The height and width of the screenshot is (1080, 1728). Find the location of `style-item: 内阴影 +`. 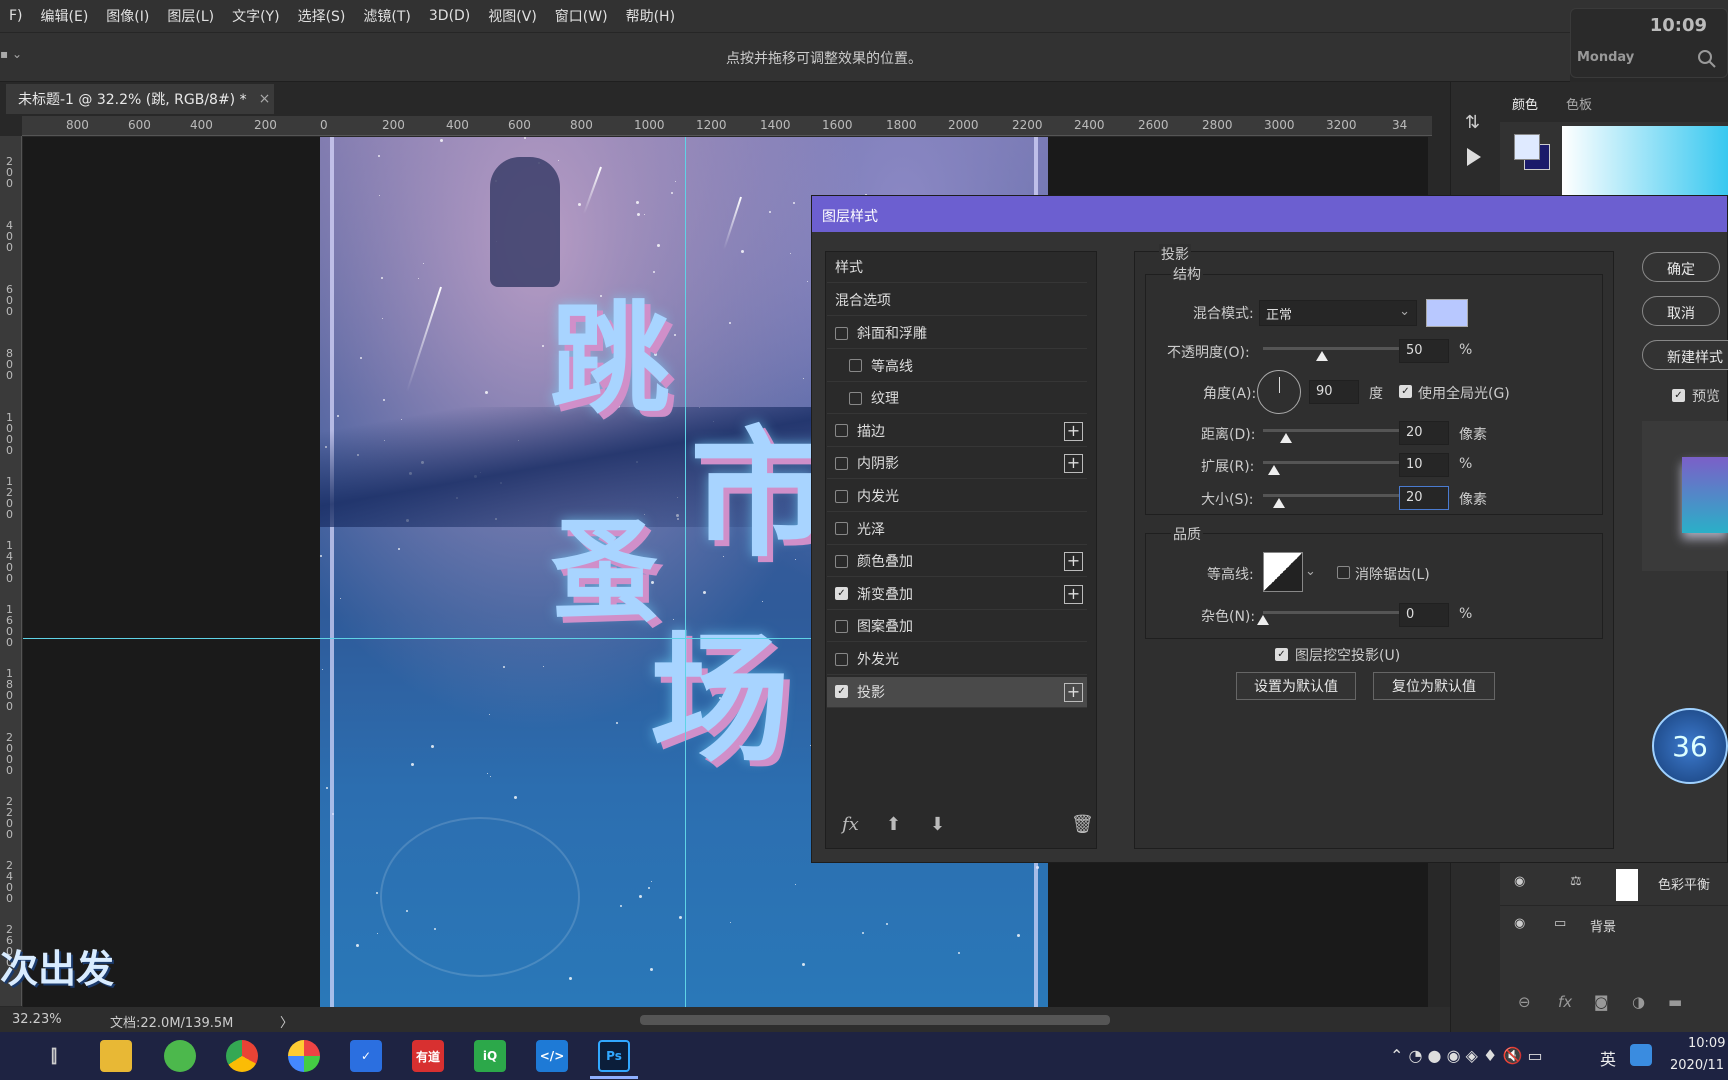

style-item: 内阴影 + is located at coordinates (957, 464).